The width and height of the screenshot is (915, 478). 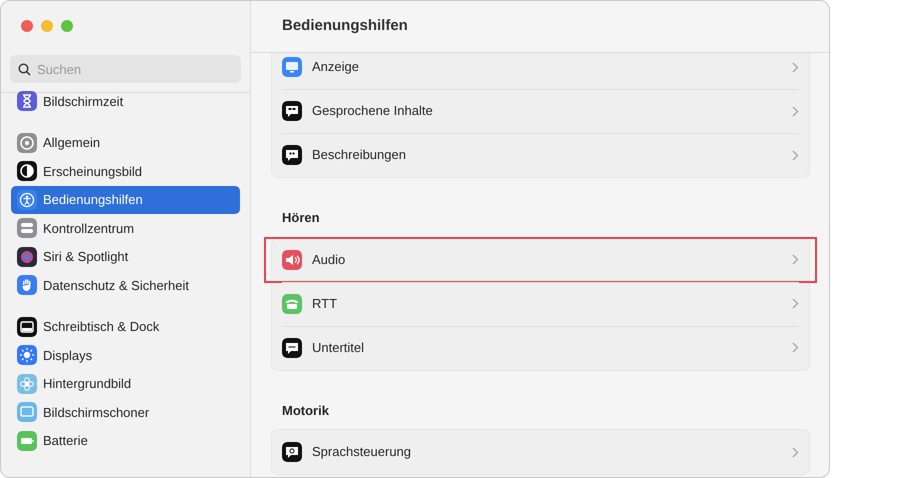 What do you see at coordinates (125, 285) in the screenshot?
I see `sidebar-item: Datenschutz & Sicherheit` at bounding box center [125, 285].